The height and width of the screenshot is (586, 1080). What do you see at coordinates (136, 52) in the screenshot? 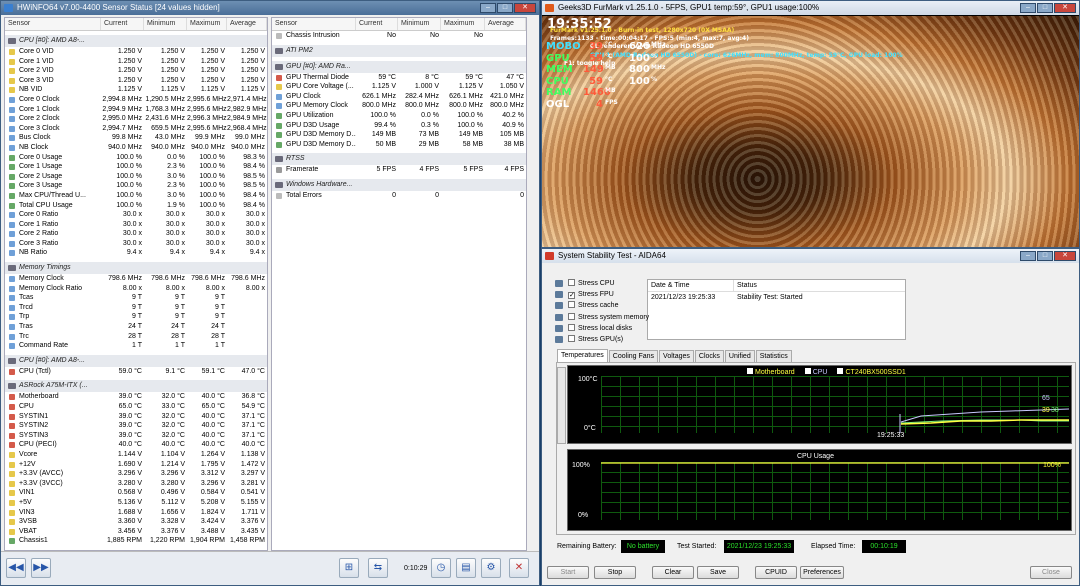
I see `sensor-row: Core 0 VID 1.250 V 1.250 V 1.250 V 1.250 V` at bounding box center [136, 52].